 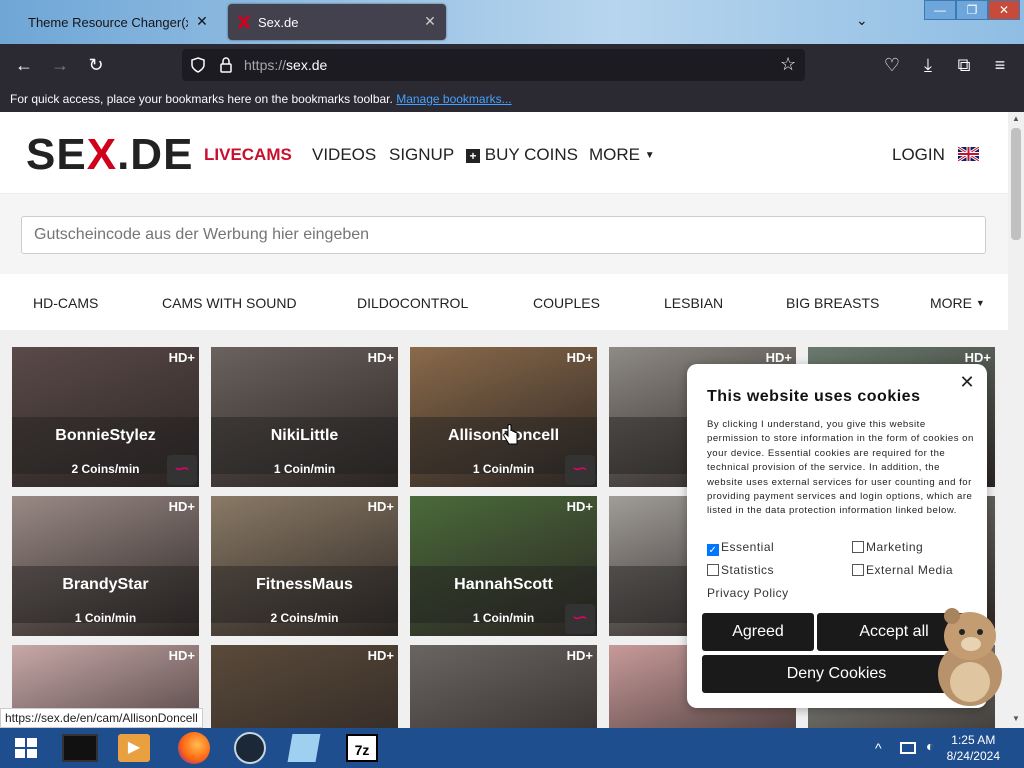 What do you see at coordinates (229, 303) in the screenshot?
I see `category-cams-with-sound: CAMS WITH SOUND` at bounding box center [229, 303].